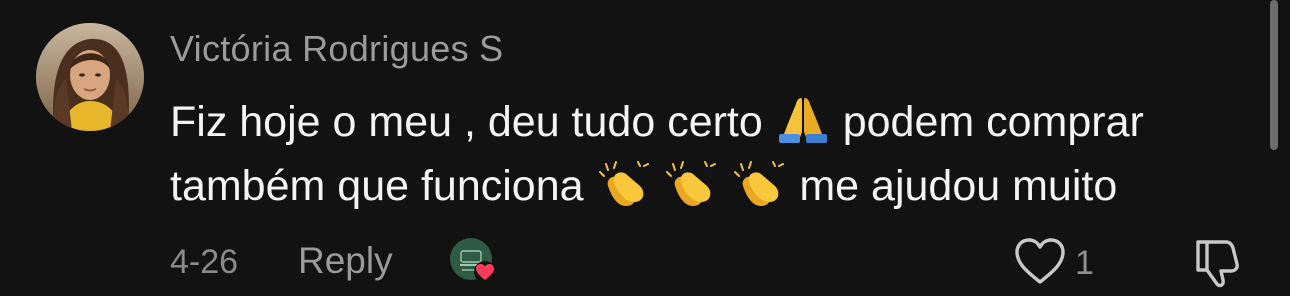 This screenshot has height=296, width=1290. I want to click on like-count: 1, so click(1084, 263).